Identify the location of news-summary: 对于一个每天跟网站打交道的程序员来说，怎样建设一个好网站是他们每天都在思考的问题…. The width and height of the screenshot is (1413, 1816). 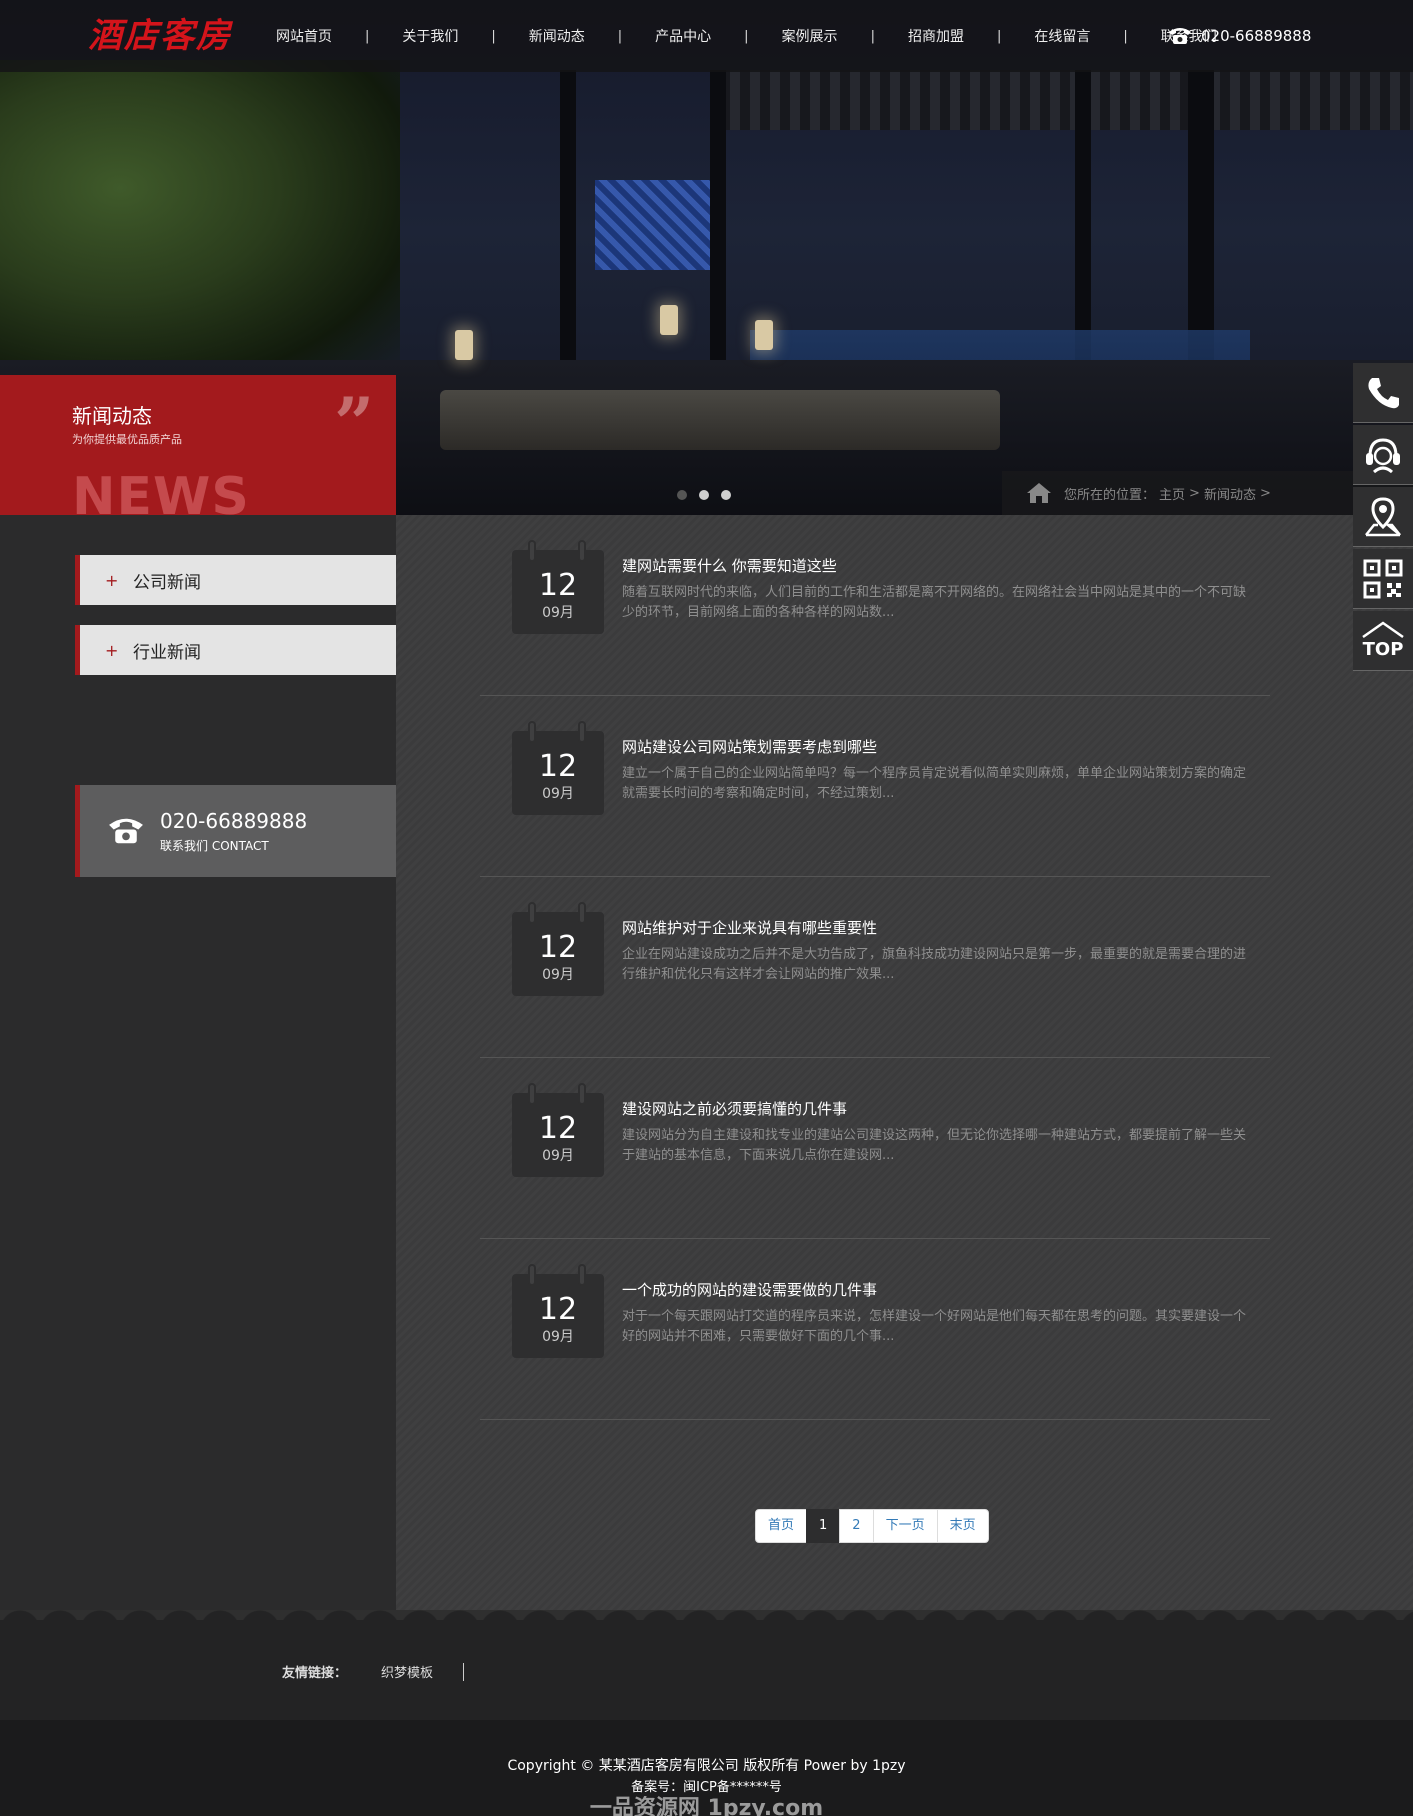
(934, 1326).